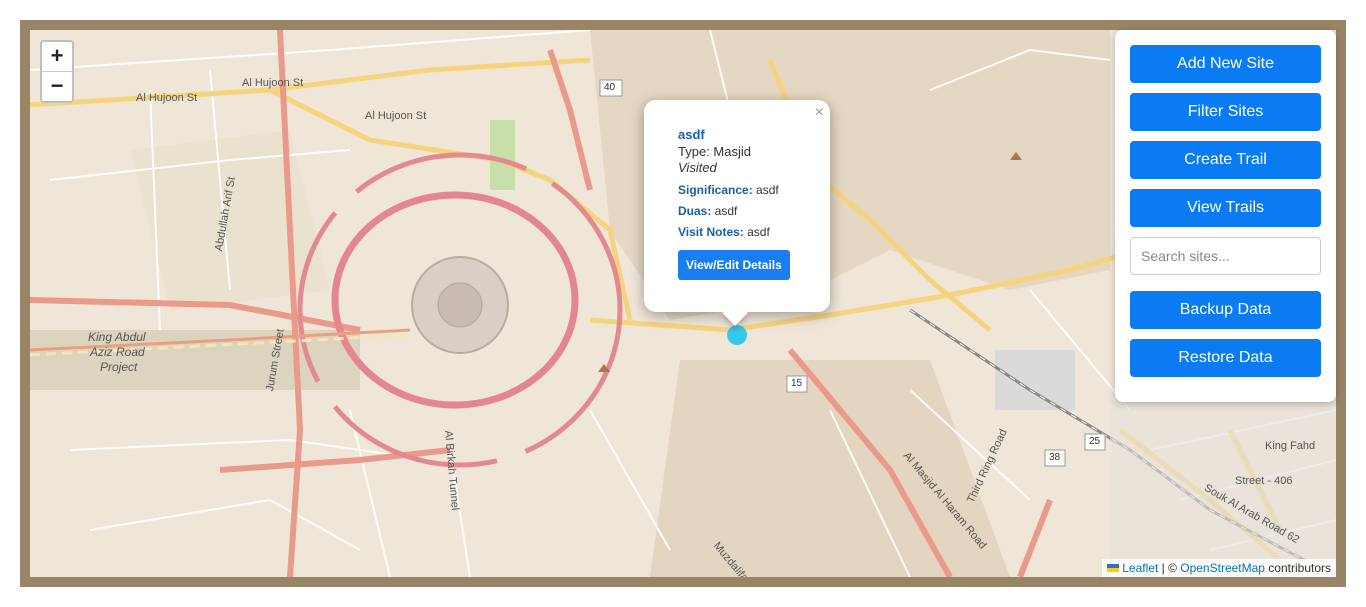  What do you see at coordinates (119, 367) in the screenshot?
I see `area-label: Project` at bounding box center [119, 367].